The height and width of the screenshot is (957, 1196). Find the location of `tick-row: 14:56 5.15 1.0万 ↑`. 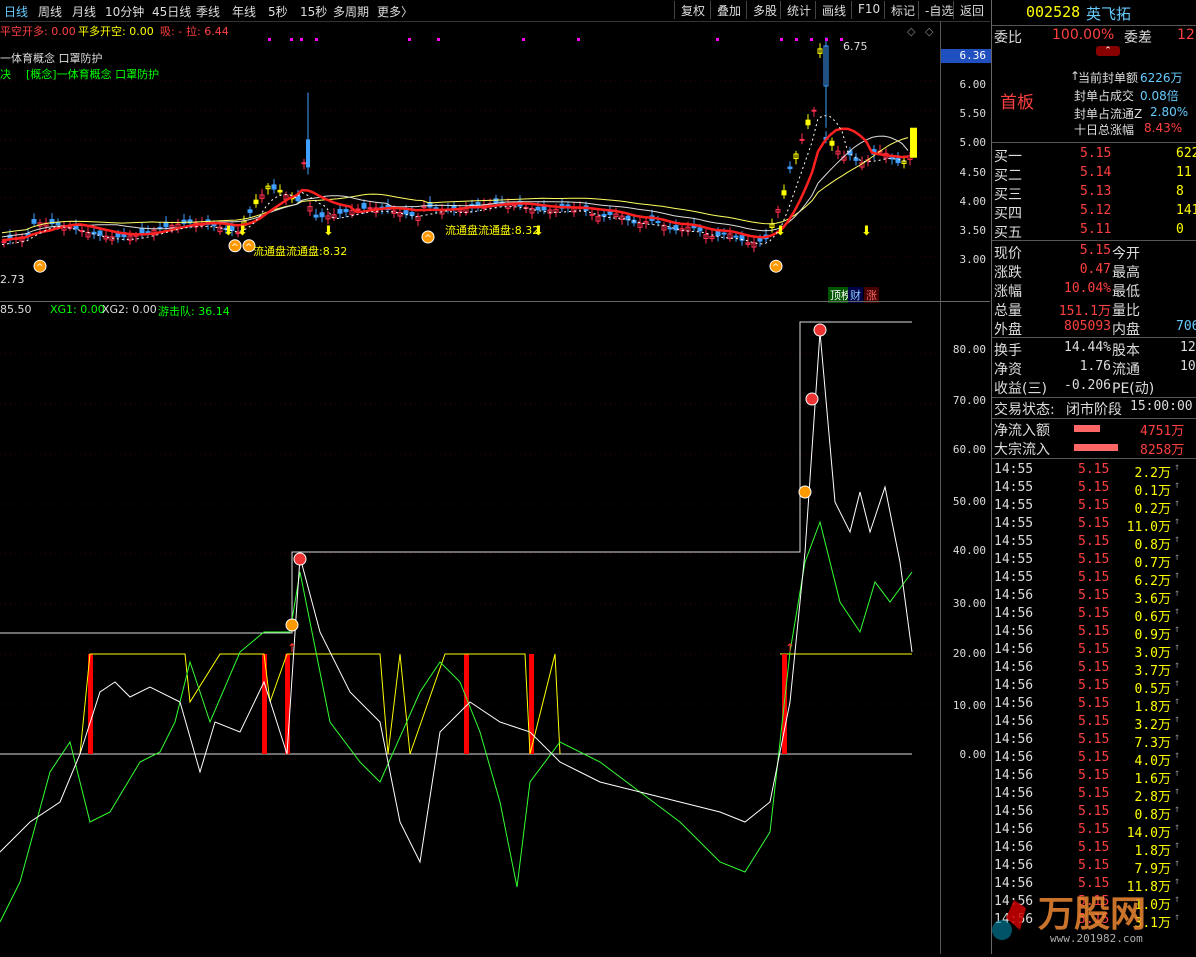

tick-row: 14:56 5.15 1.0万 ↑ is located at coordinates (1094, 903).